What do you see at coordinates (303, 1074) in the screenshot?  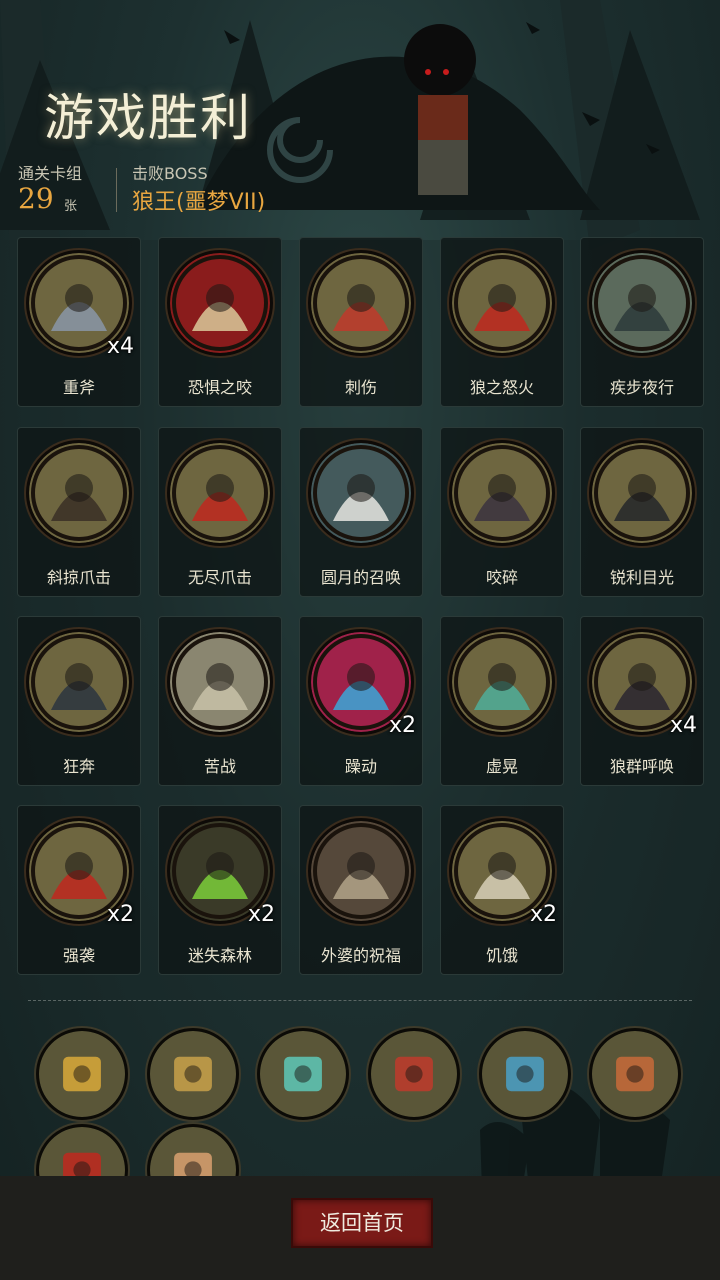 I see `cards-swirl-icon` at bounding box center [303, 1074].